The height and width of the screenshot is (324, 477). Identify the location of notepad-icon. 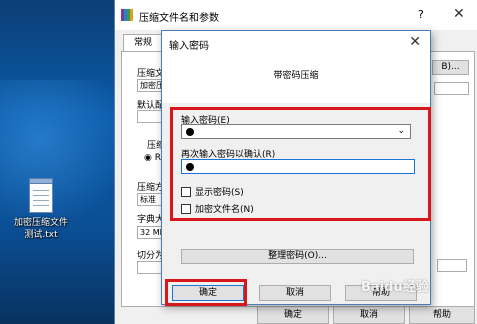
(41, 195).